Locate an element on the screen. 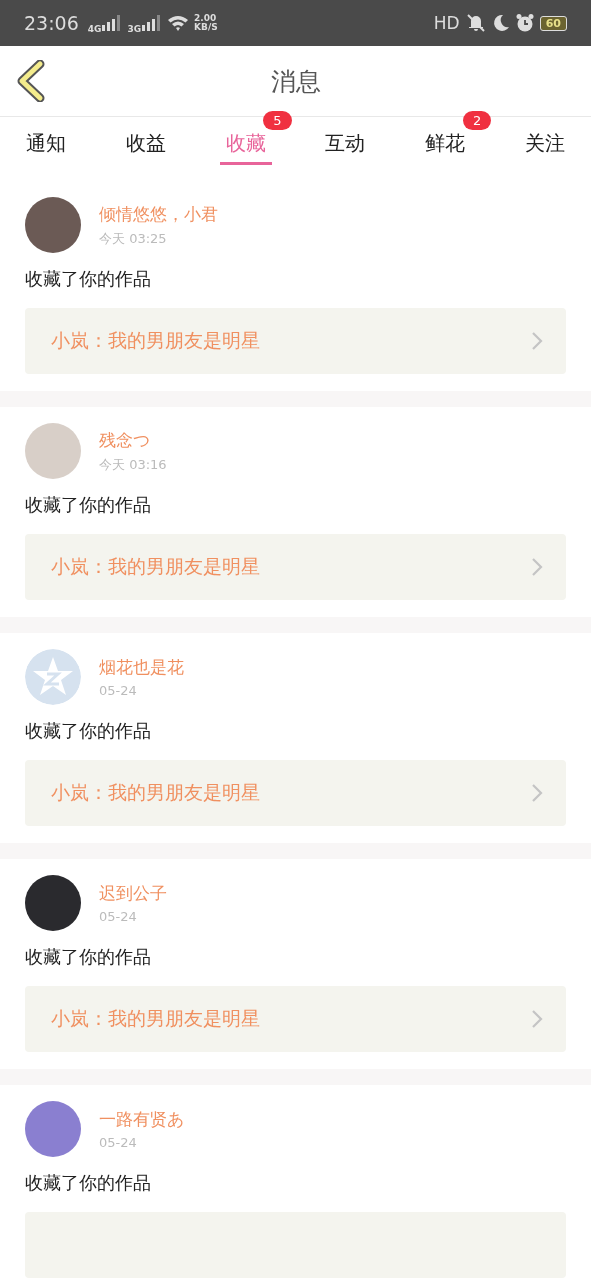 Image resolution: width=591 pixels, height=1280 pixels. clock-time: 23:06 is located at coordinates (51, 23).